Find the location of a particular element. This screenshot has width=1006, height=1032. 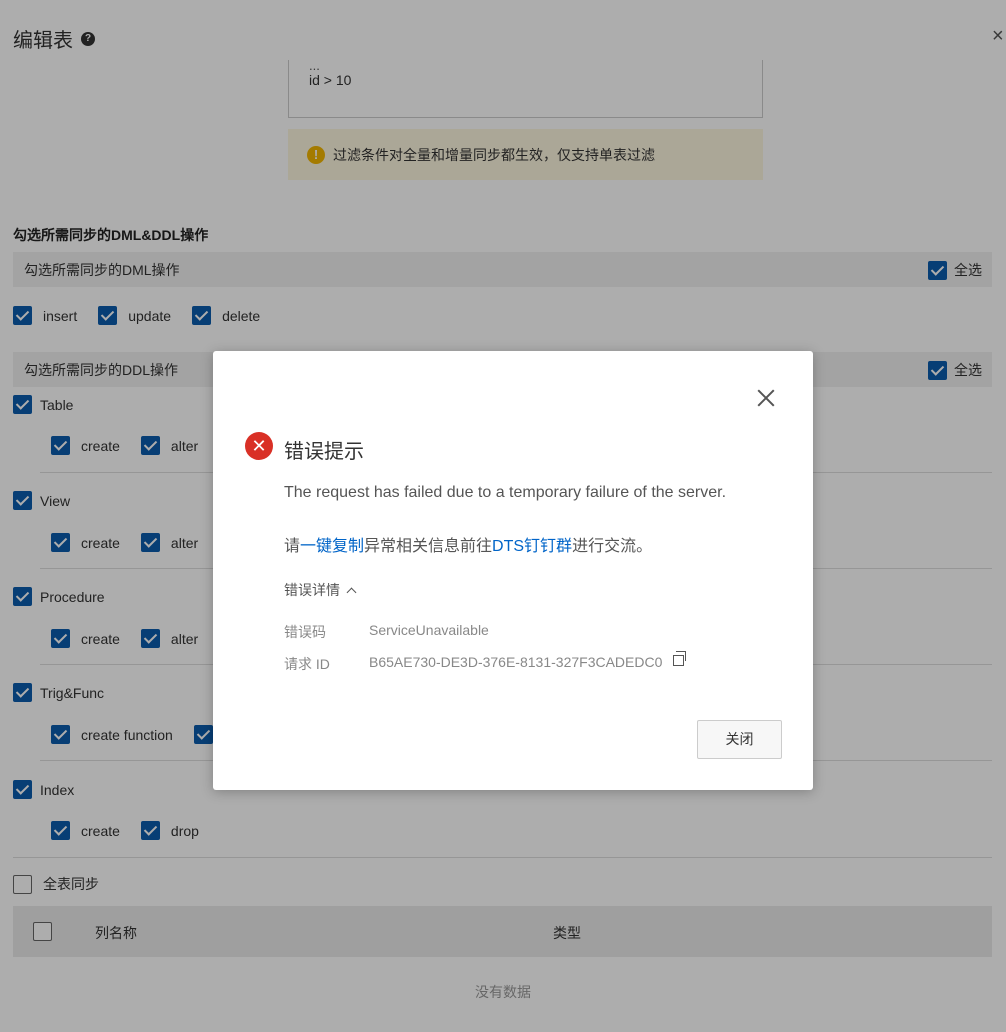

request-id-value: B65AE730-DE3D-376E-8131-327F3CADEDC0 is located at coordinates (516, 662).